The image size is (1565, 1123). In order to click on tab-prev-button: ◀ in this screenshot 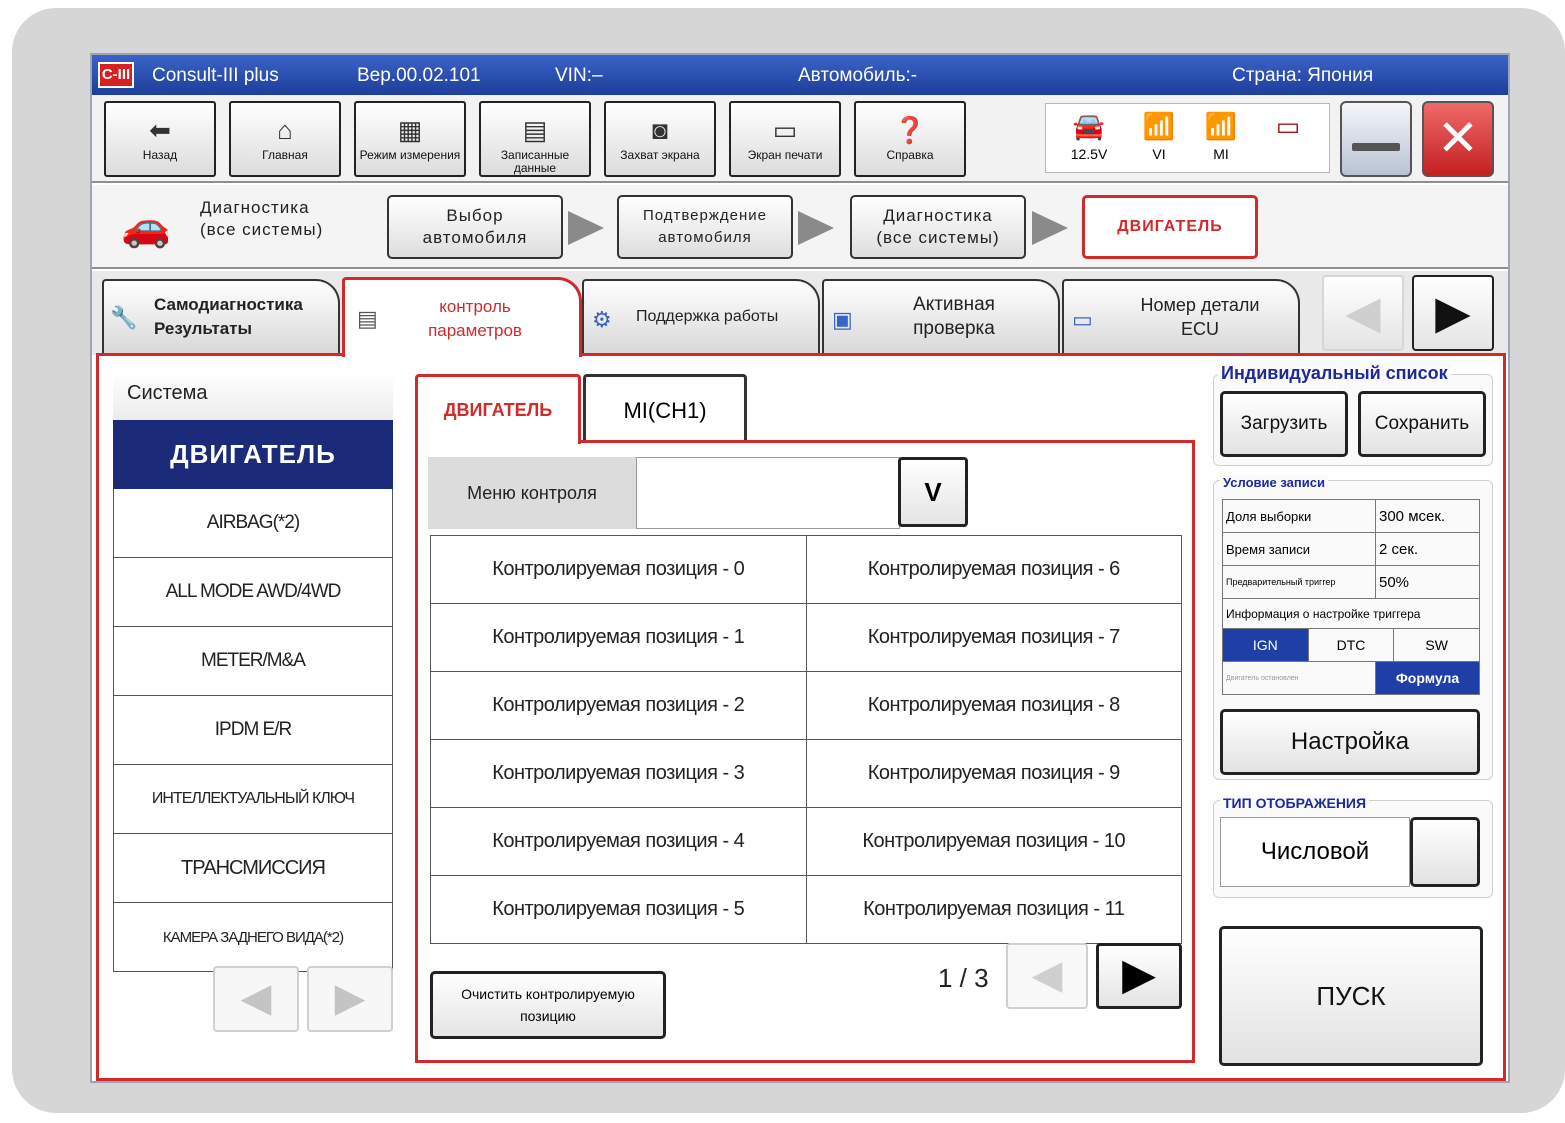, I will do `click(1363, 313)`.